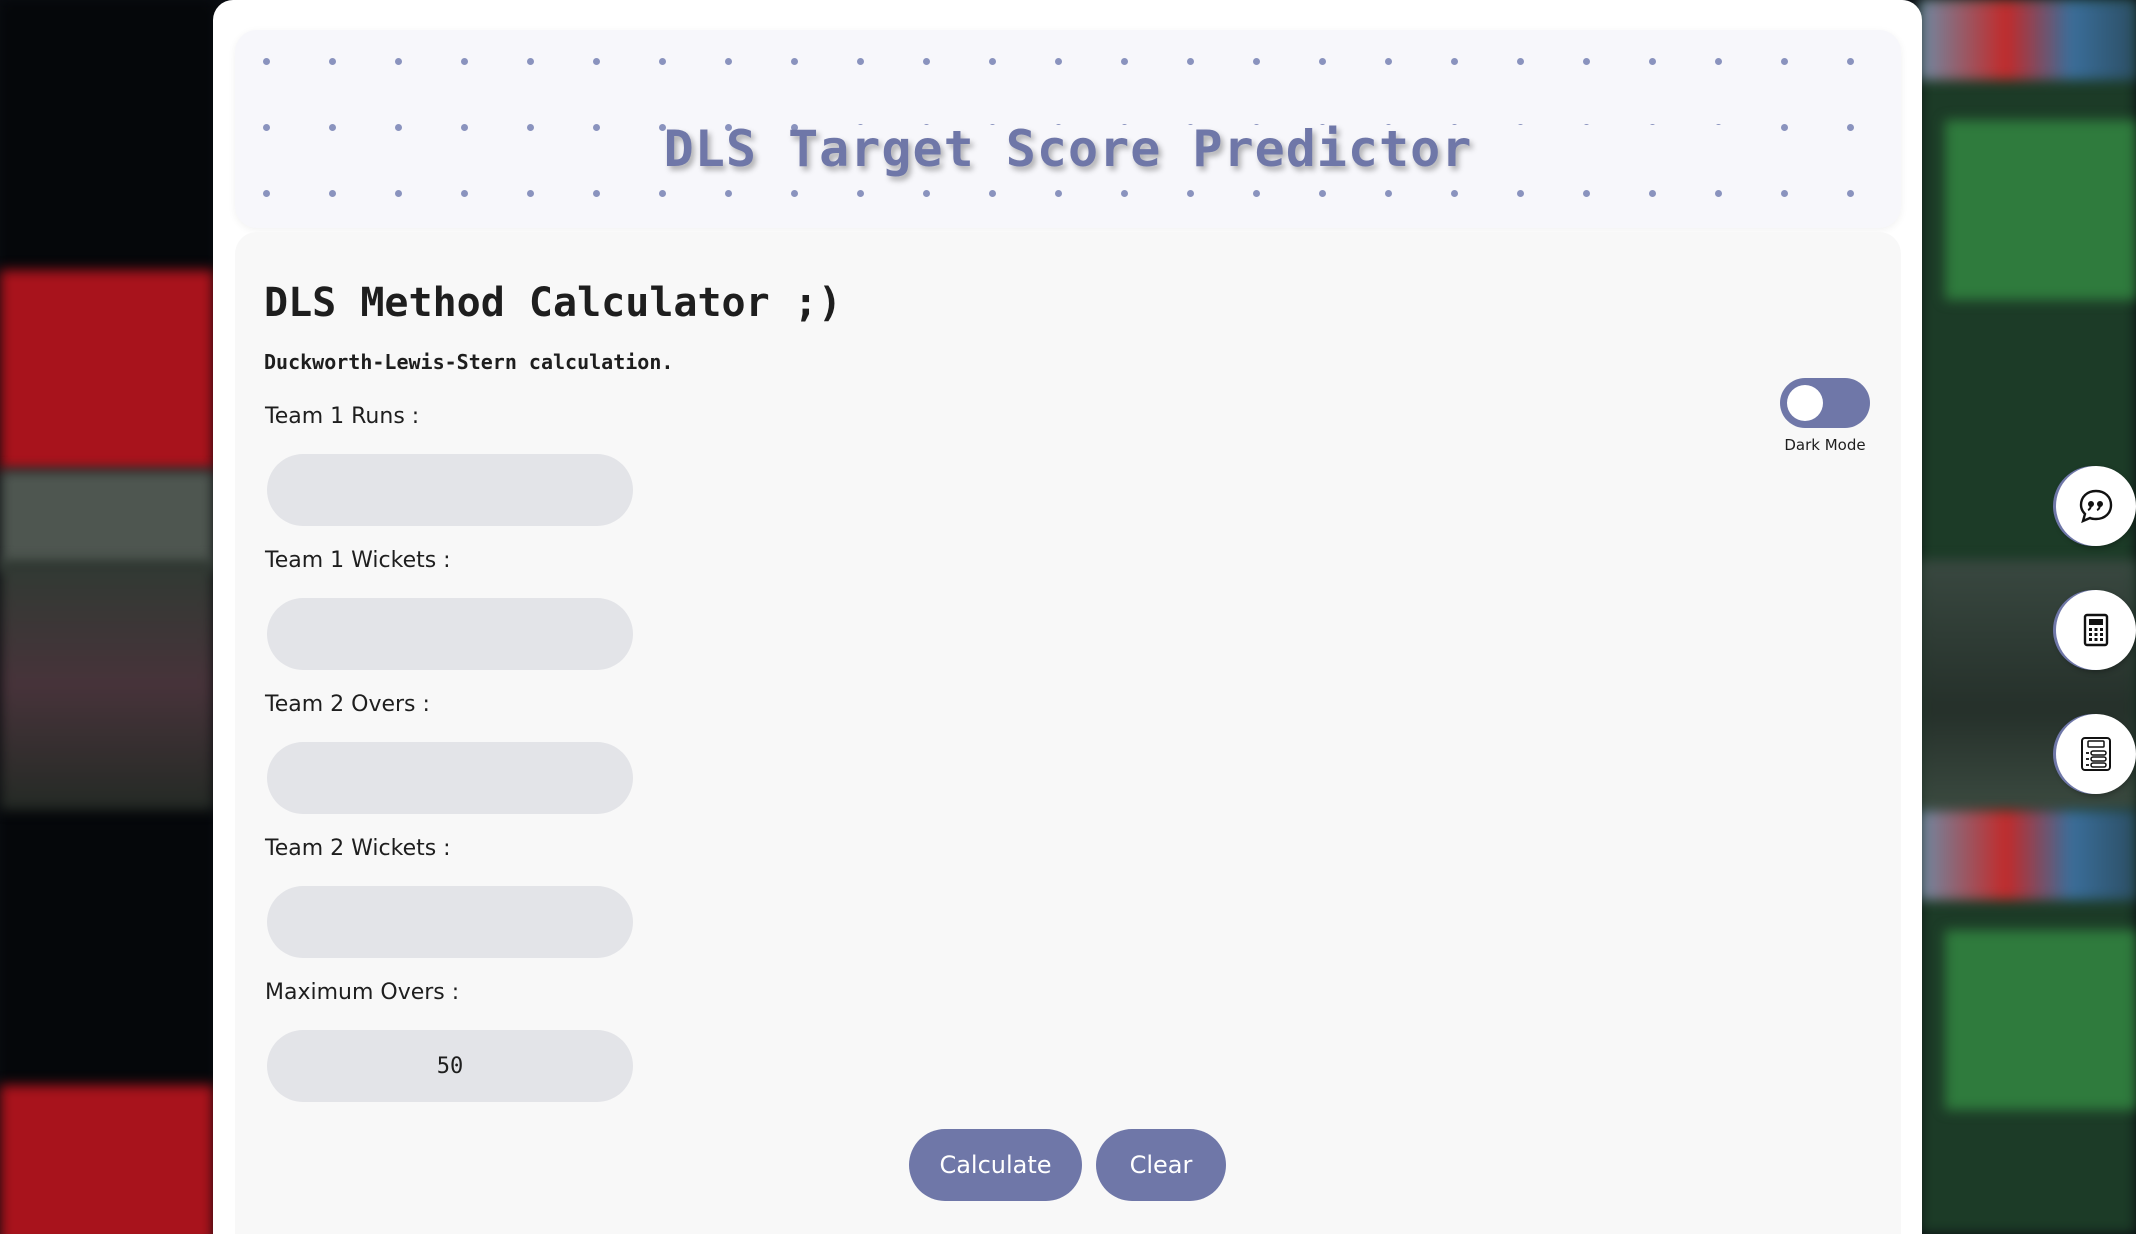  Describe the element at coordinates (450, 1066) in the screenshot. I see `max-overs-input` at that location.